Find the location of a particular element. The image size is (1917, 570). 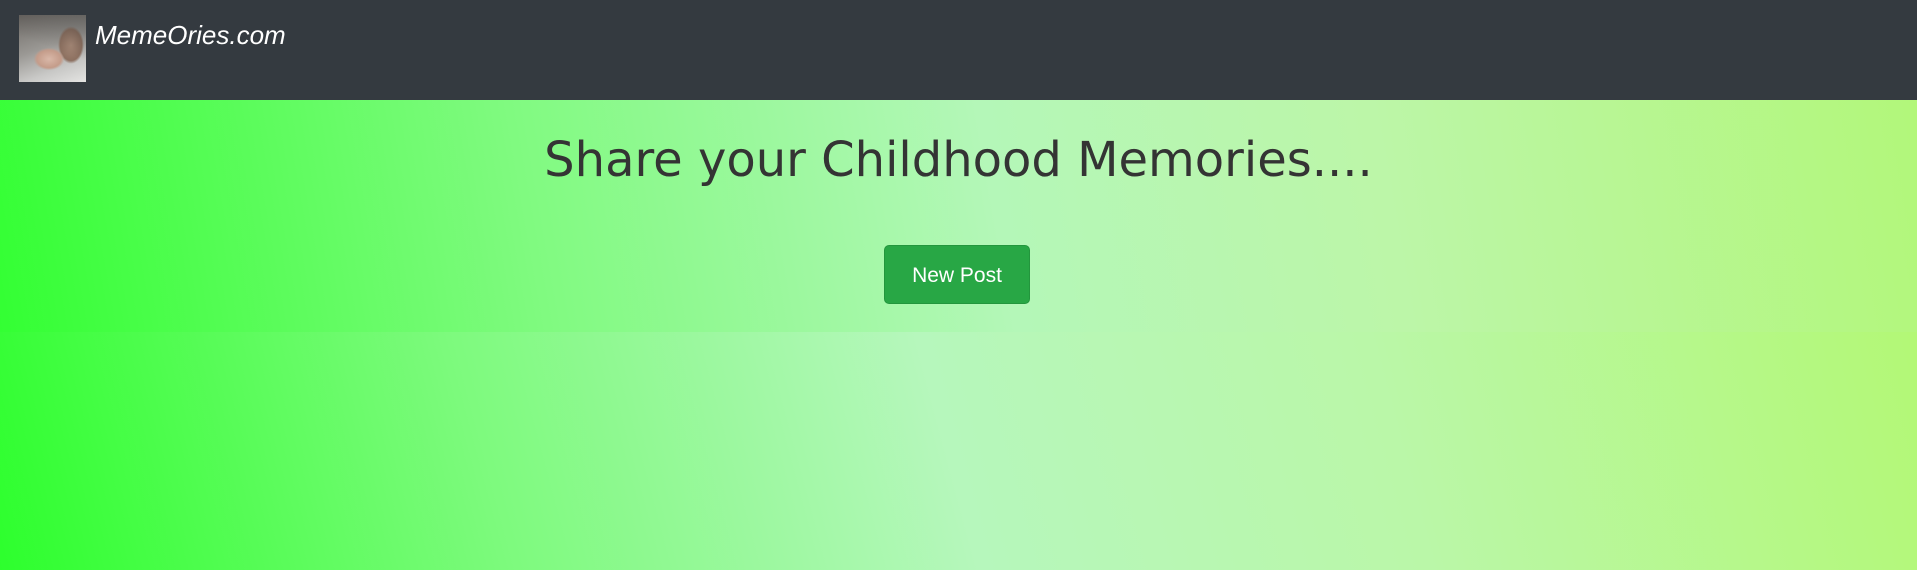

logo-shade is located at coordinates (52, 48).